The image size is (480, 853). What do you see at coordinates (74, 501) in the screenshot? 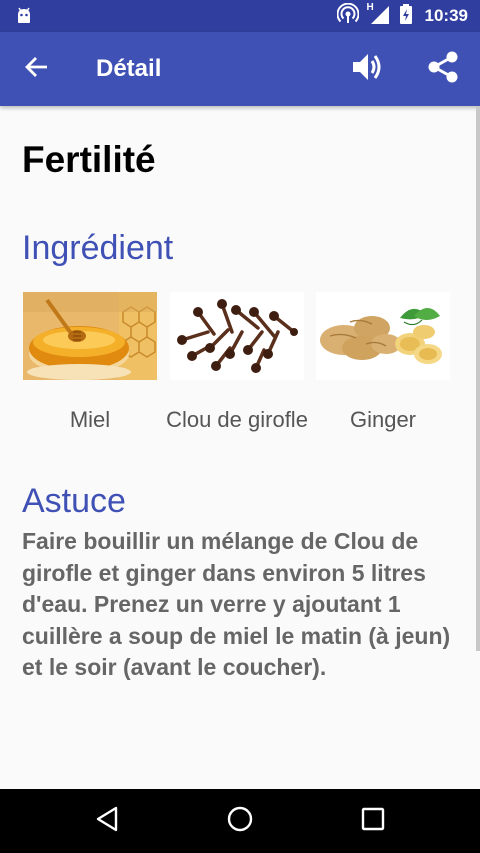
I see `tip-heading: Astuce` at bounding box center [74, 501].